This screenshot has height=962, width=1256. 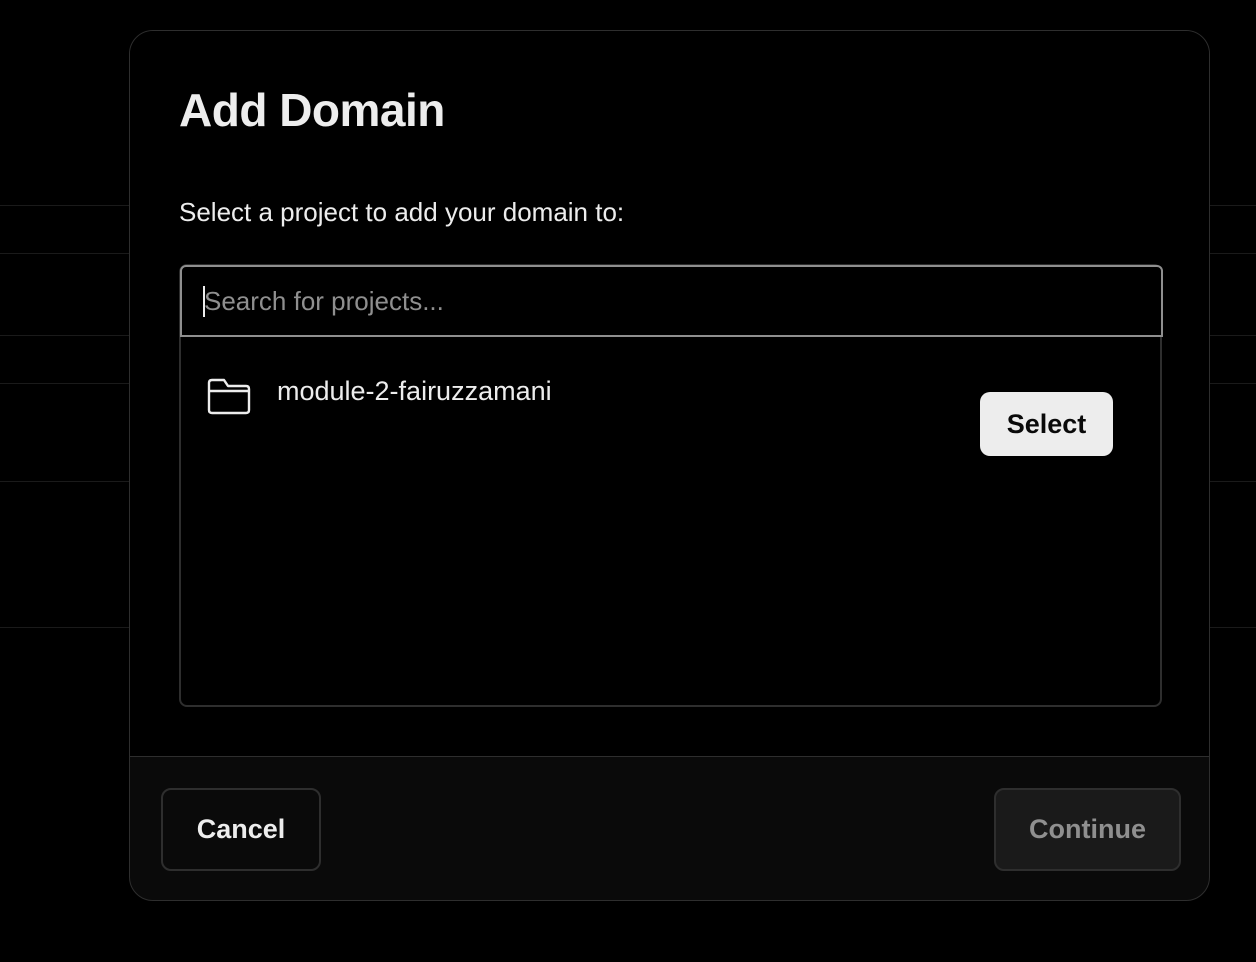 What do you see at coordinates (1046, 424) in the screenshot?
I see `select-project-button: Select` at bounding box center [1046, 424].